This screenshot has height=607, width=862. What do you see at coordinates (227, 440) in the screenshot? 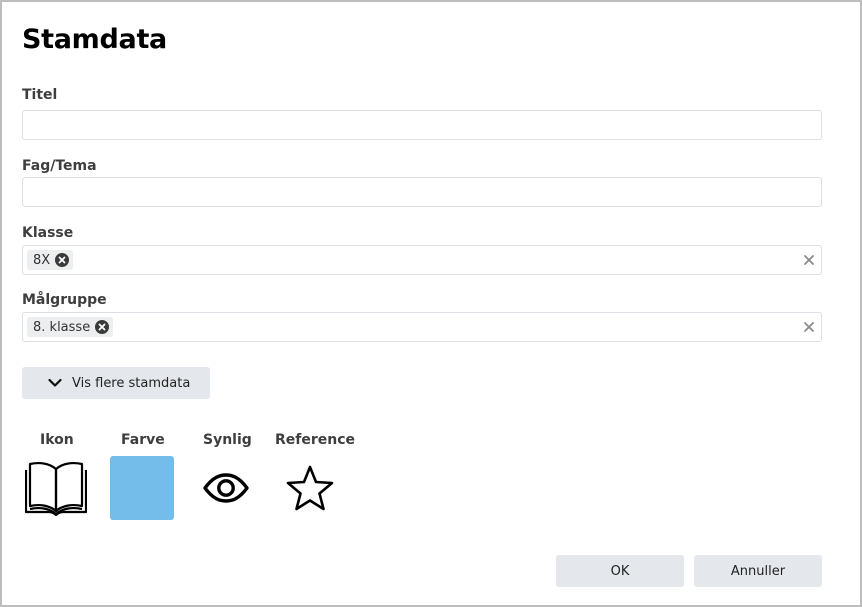
I see `synlig-label: Synlig` at bounding box center [227, 440].